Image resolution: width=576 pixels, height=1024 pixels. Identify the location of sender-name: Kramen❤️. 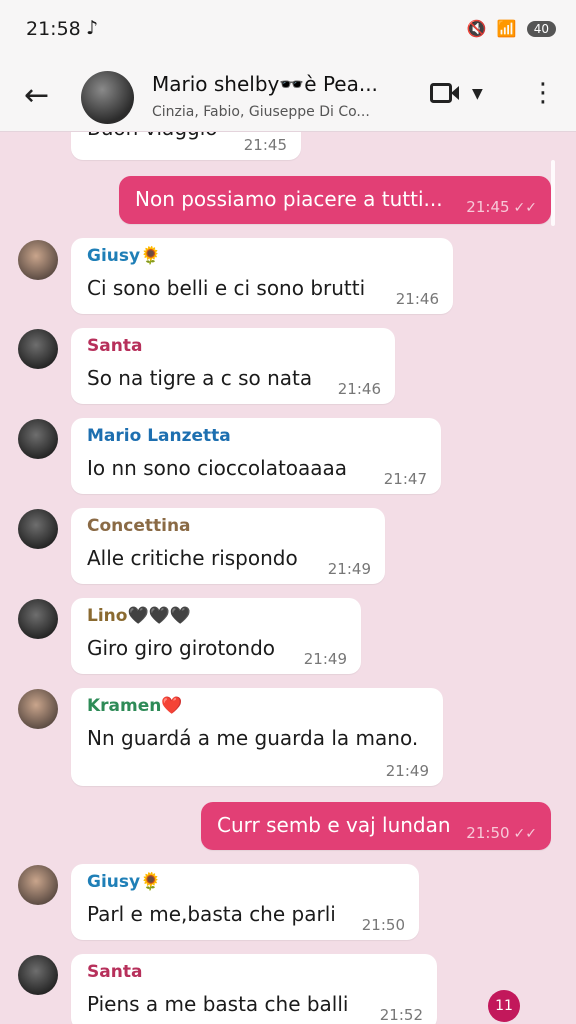
(135, 706).